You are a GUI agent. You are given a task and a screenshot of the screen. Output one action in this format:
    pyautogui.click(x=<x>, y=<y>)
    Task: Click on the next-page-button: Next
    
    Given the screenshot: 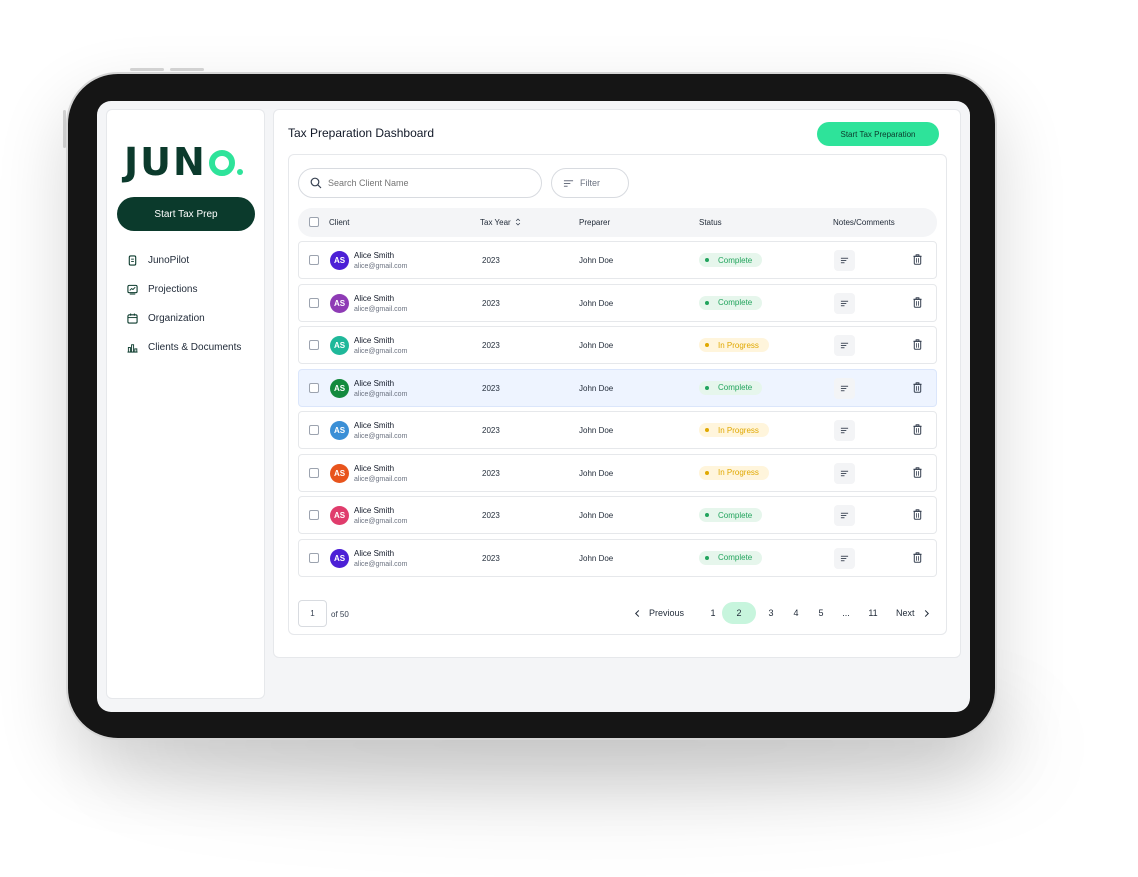 What is the action you would take?
    pyautogui.click(x=913, y=613)
    